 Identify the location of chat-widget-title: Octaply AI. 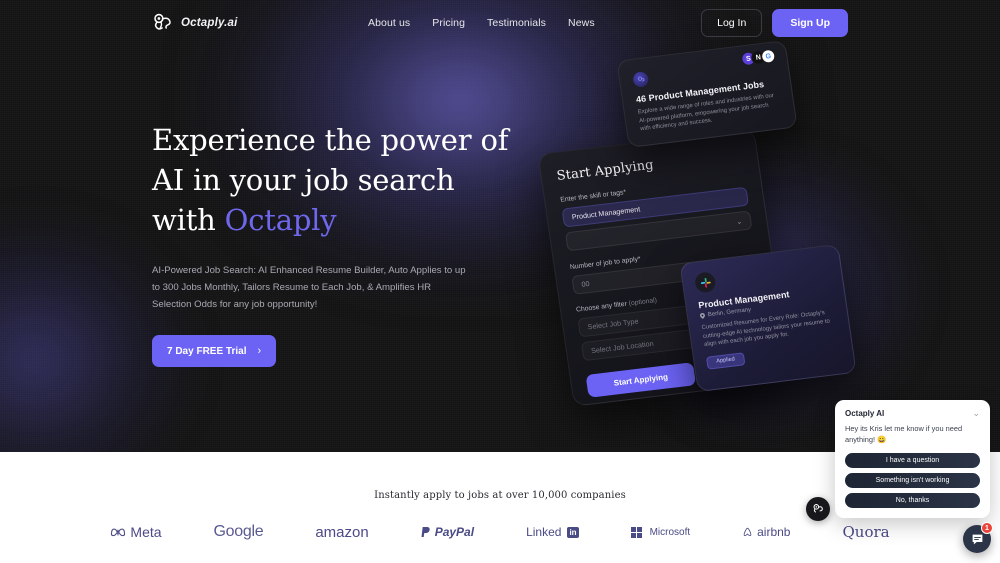
(865, 413).